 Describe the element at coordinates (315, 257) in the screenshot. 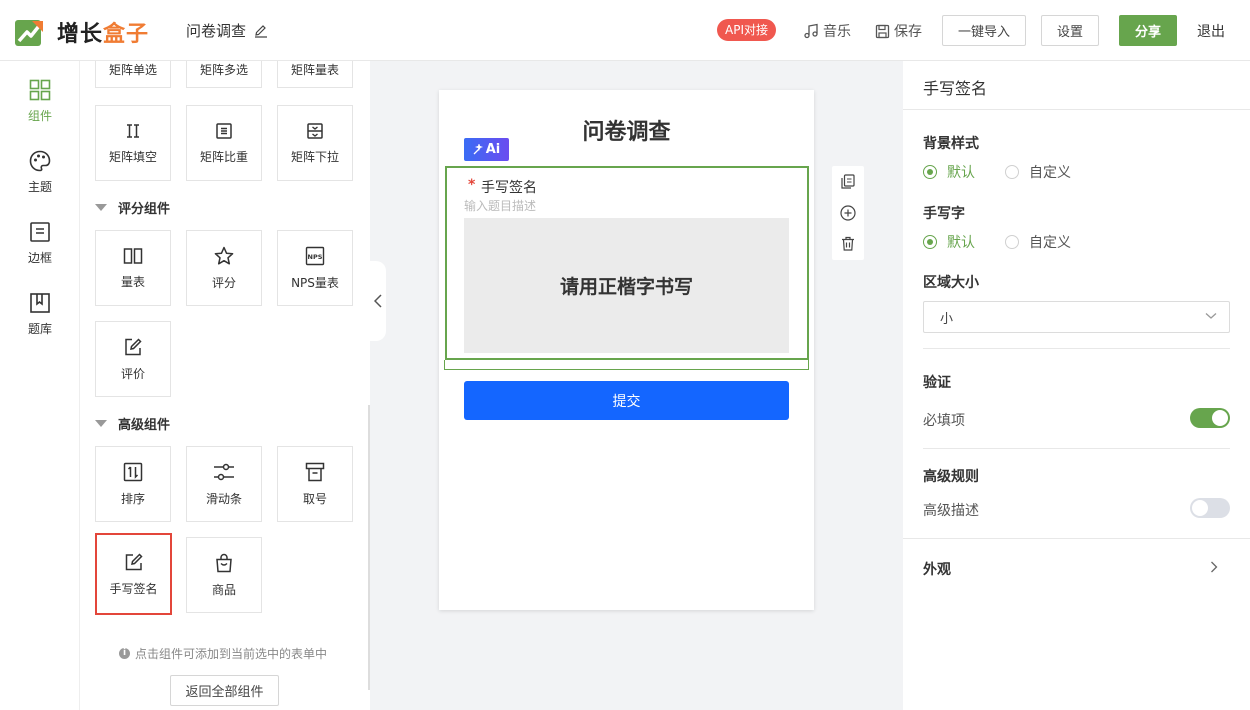

I see `svg-text: NPS` at that location.